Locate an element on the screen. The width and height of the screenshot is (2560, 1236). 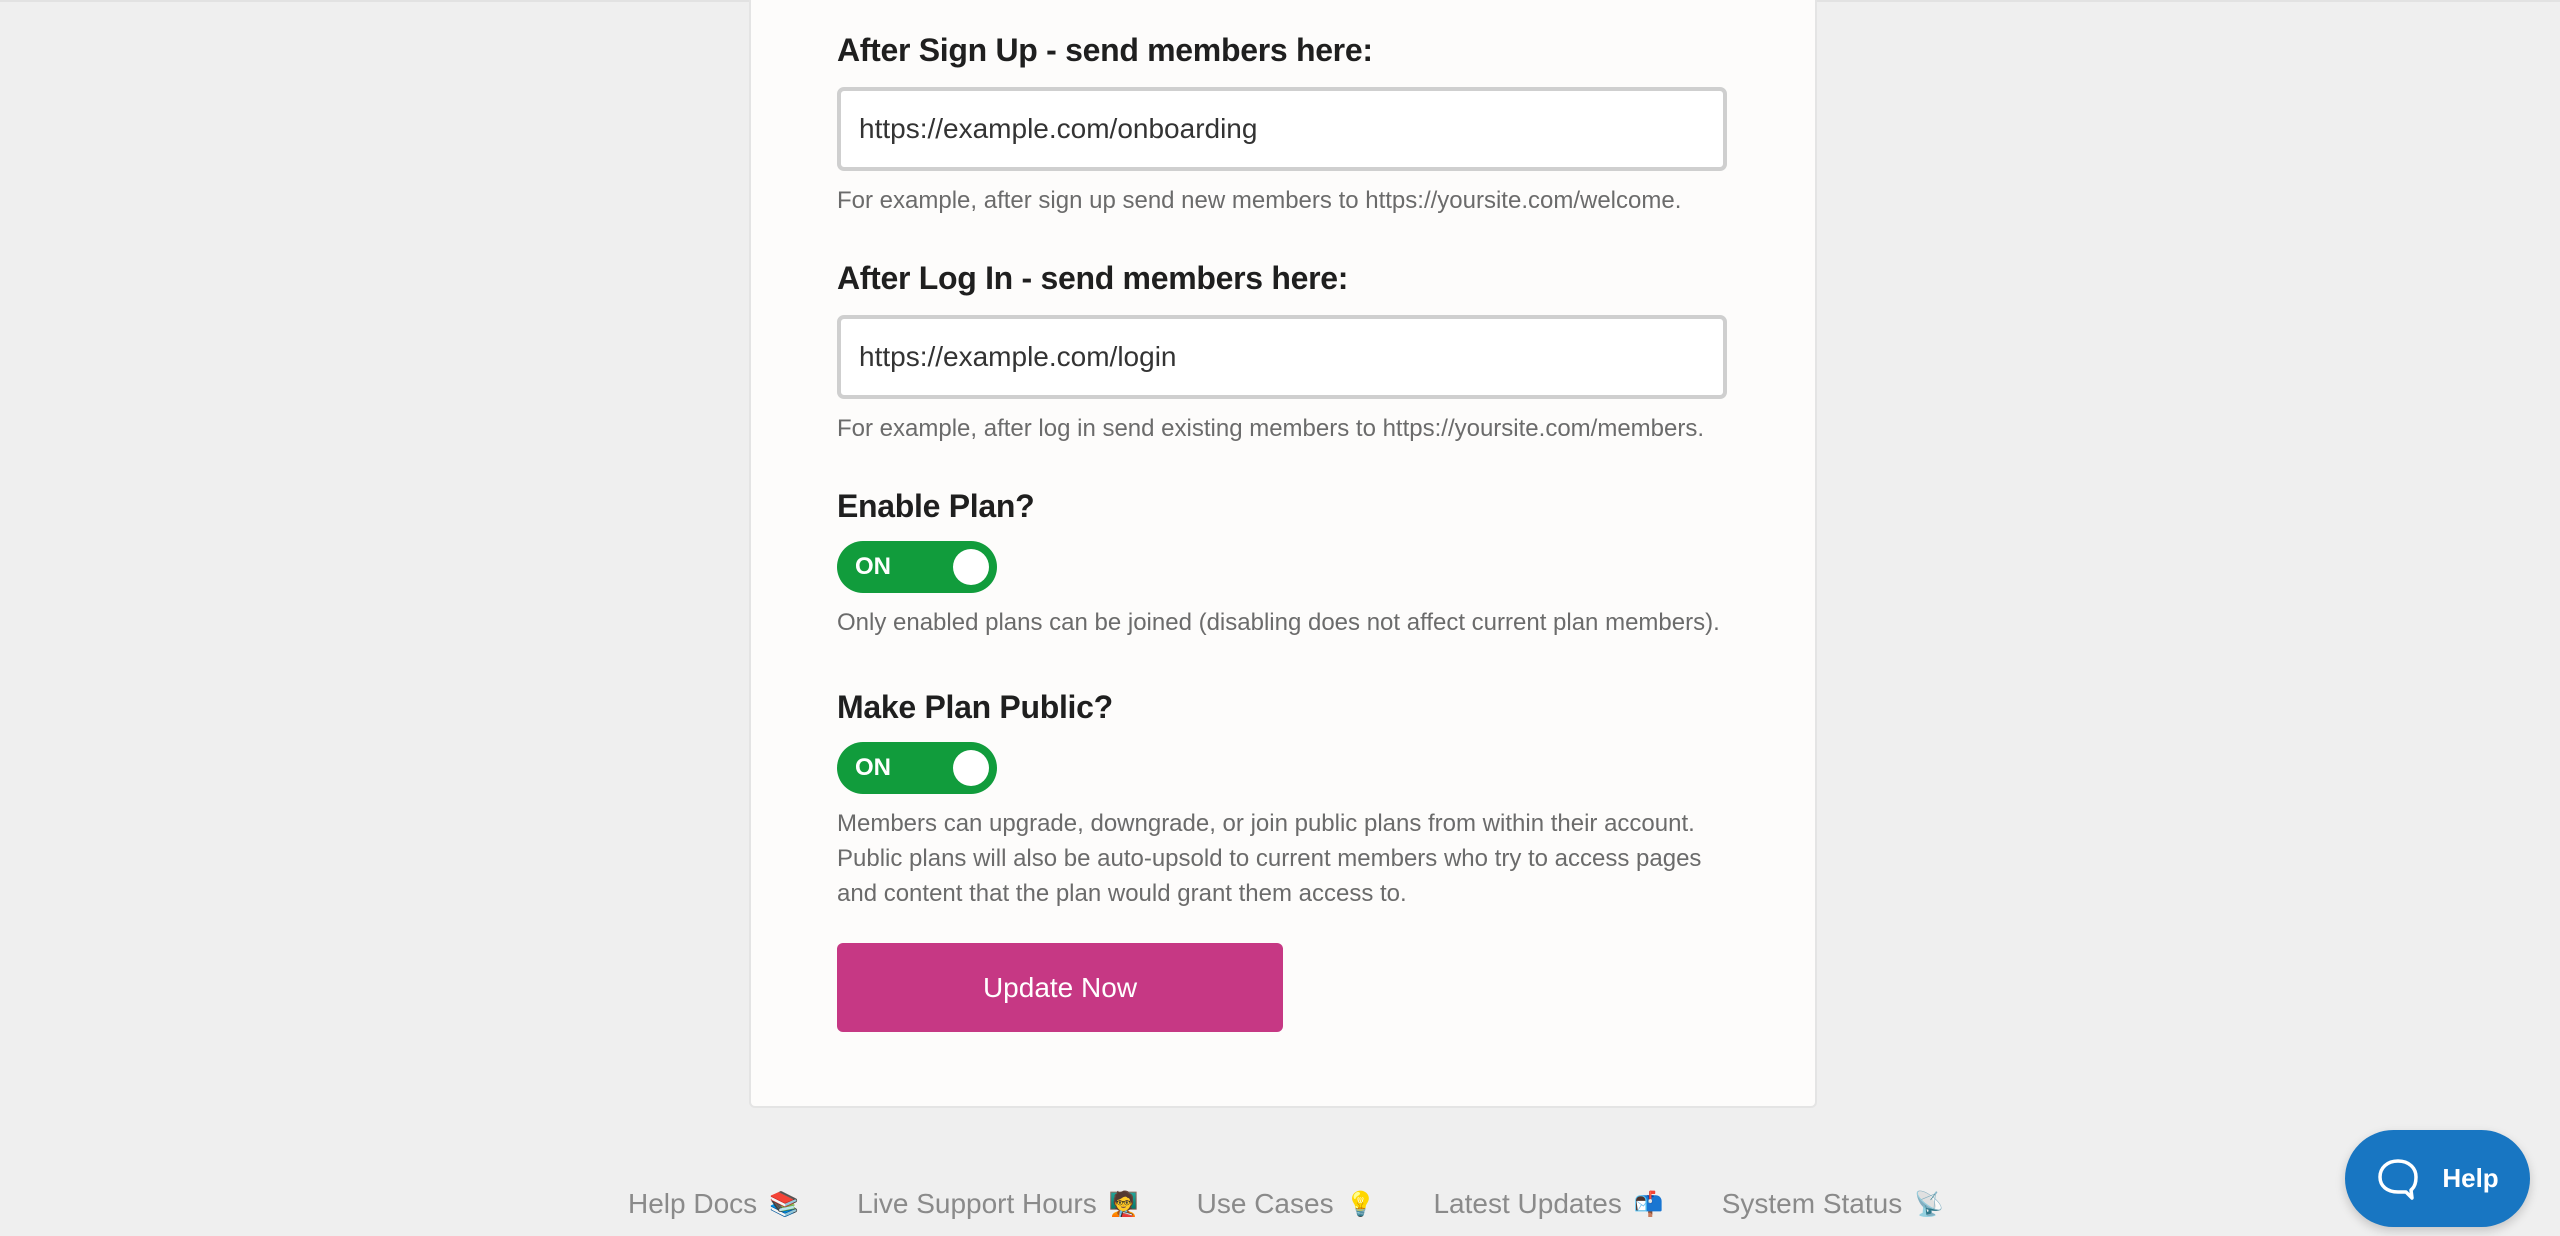
make-public-toggle: ON is located at coordinates (917, 768).